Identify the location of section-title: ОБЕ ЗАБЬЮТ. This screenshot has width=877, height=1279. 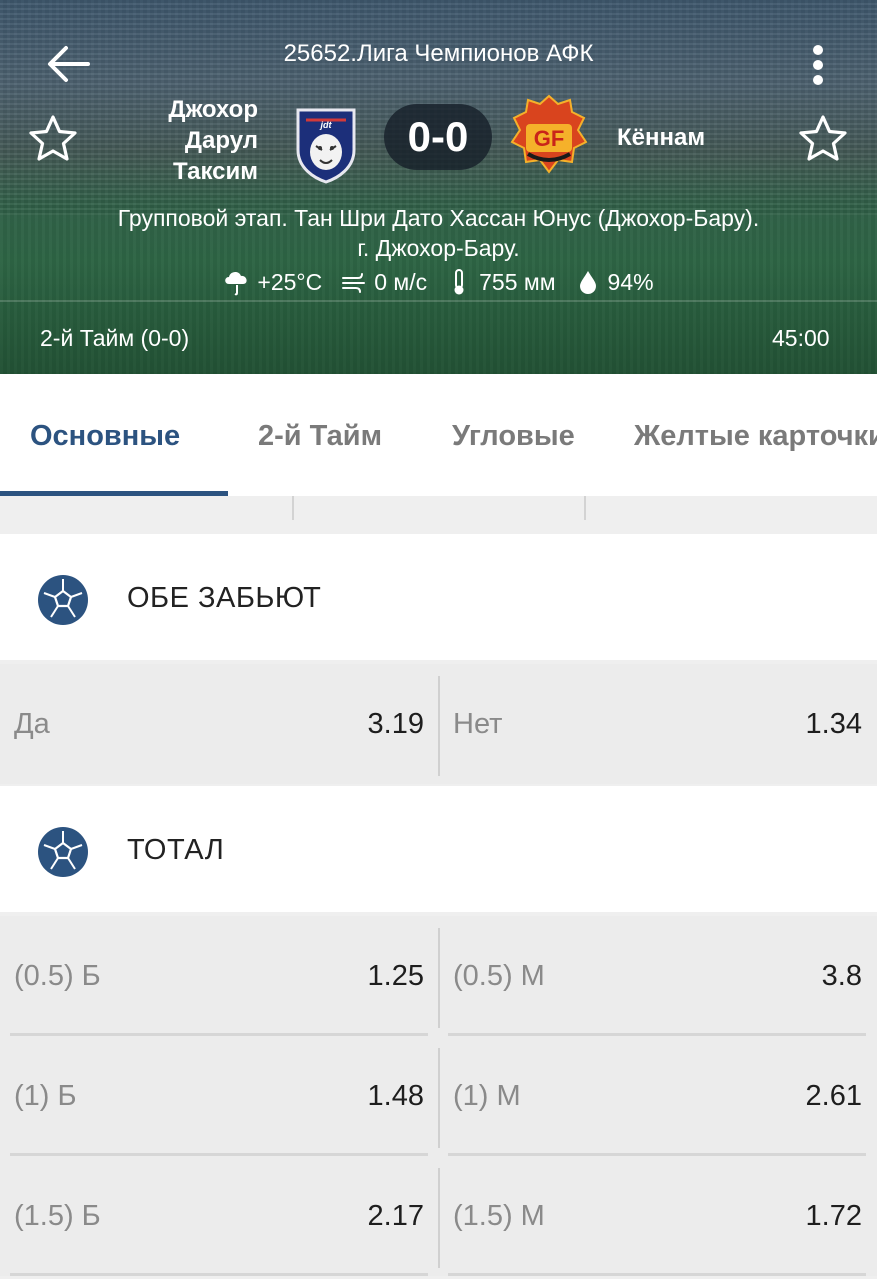
(224, 598).